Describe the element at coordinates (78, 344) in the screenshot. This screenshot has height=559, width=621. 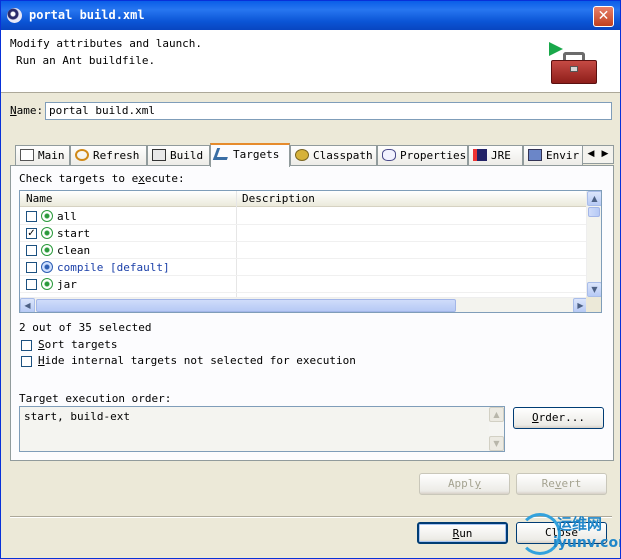
I see `sort-targets-label: Sort targets` at that location.